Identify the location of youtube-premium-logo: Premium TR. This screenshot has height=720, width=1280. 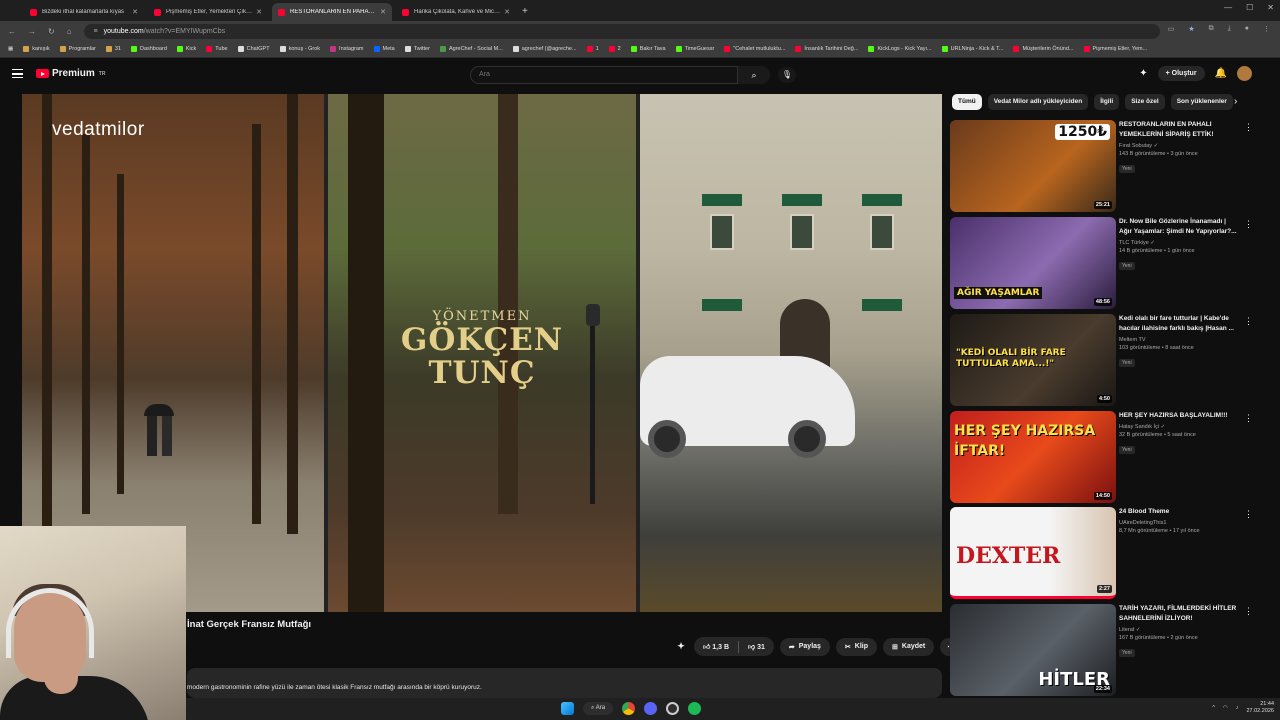
(70, 73).